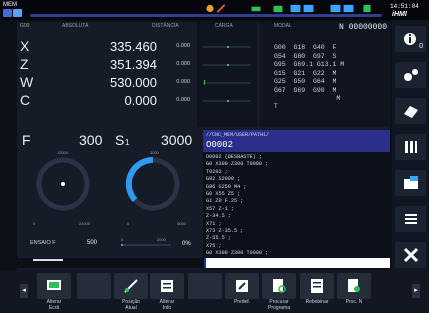 The image size is (429, 313). What do you see at coordinates (399, 14) in the screenshot?
I see `brand-logo: iHMI` at bounding box center [399, 14].